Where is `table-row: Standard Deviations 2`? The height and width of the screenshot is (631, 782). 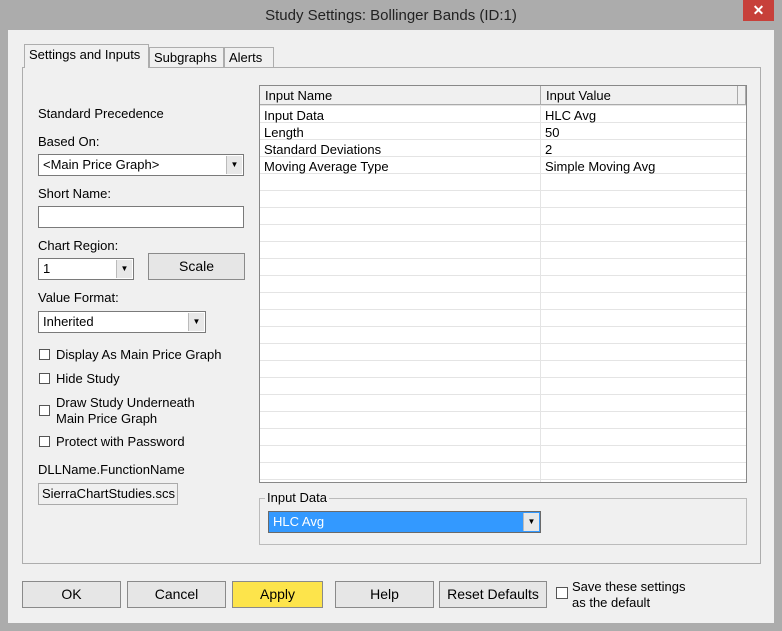
table-row: Standard Deviations 2 is located at coordinates (499, 149).